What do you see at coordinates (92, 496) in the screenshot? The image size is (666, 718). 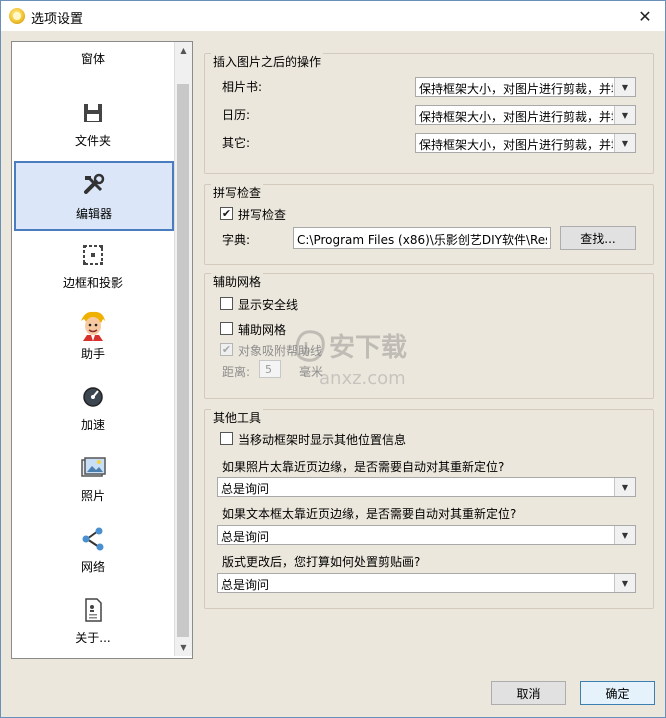 I see `sidebar-item-label: 照片` at bounding box center [92, 496].